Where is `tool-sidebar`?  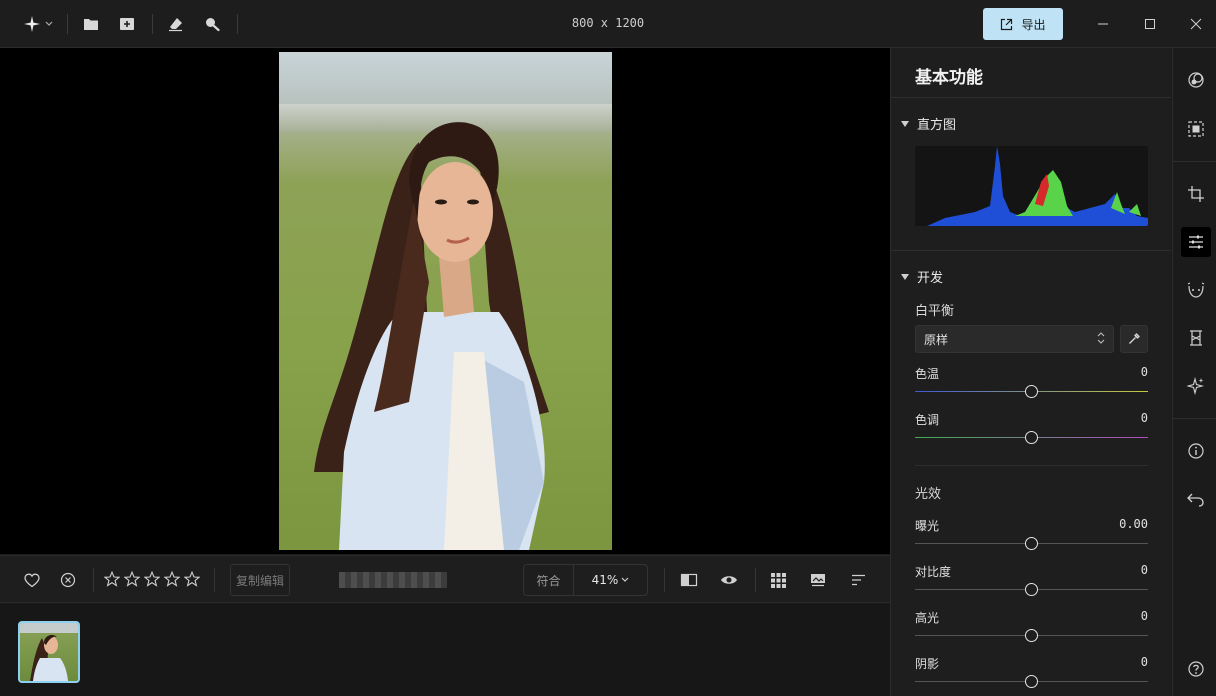 tool-sidebar is located at coordinates (1194, 372).